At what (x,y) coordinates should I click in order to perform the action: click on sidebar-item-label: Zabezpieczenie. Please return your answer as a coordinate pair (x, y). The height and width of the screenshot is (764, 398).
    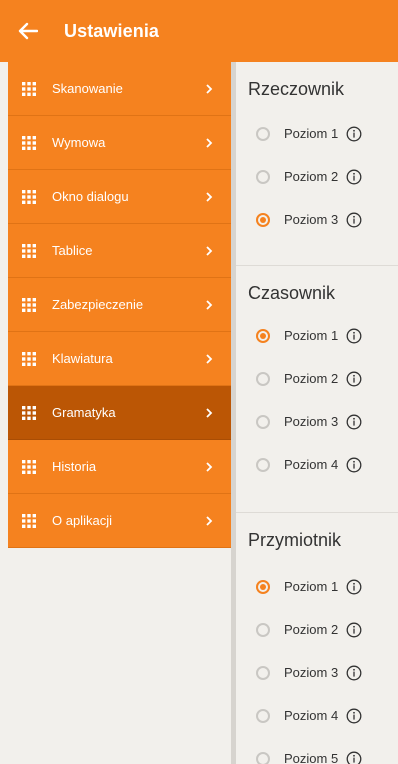
    Looking at the image, I should click on (98, 304).